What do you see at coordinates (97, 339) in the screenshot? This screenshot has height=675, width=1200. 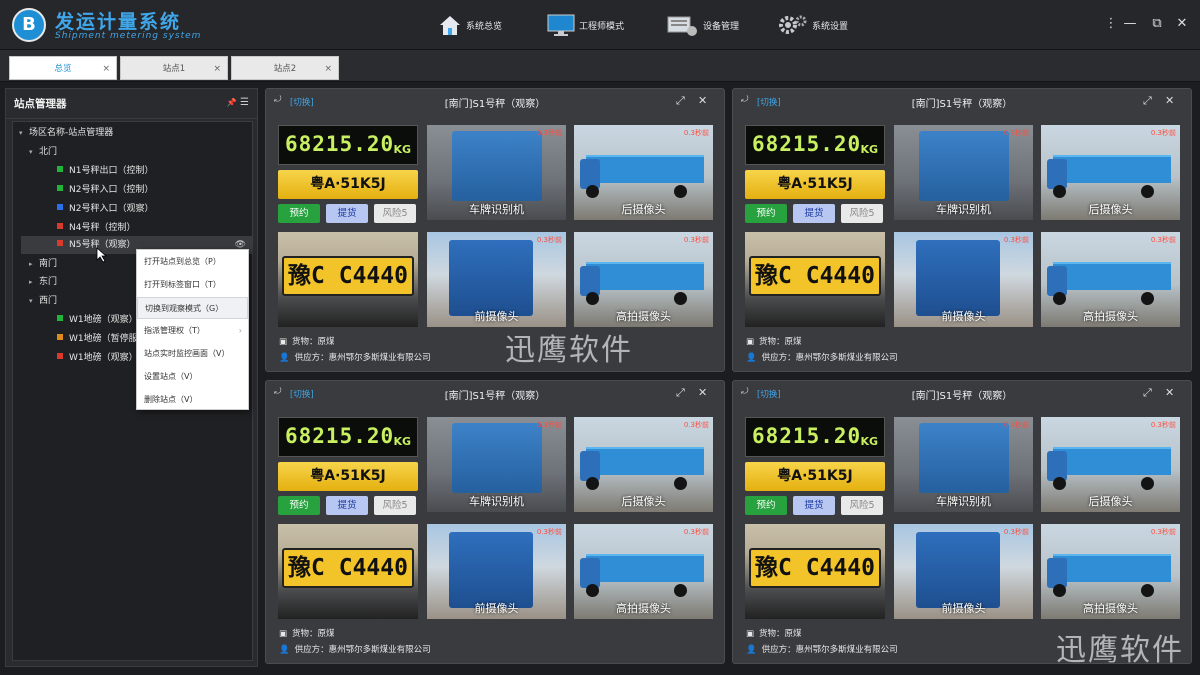 I see `tree-site-w1-paused: W1地磅（暂停服` at bounding box center [97, 339].